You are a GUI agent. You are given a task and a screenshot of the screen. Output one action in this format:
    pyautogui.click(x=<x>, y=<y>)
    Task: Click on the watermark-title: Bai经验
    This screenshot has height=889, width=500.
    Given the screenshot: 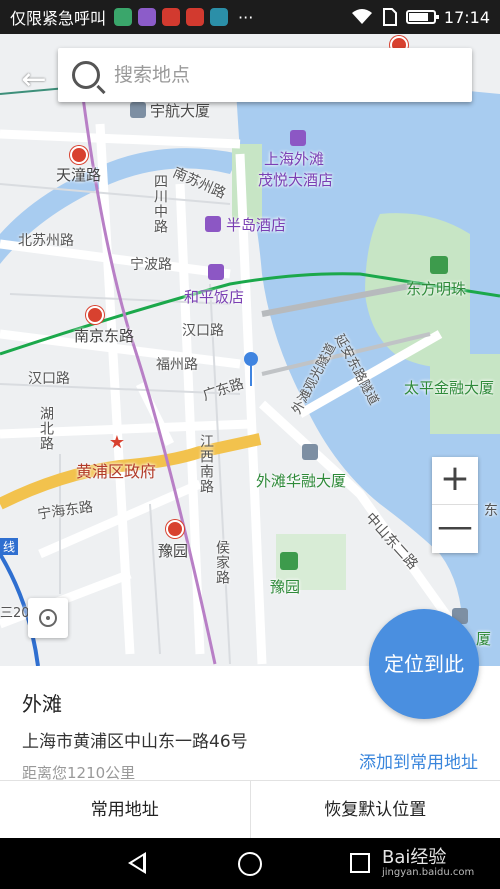 What is the action you would take?
    pyautogui.click(x=414, y=857)
    